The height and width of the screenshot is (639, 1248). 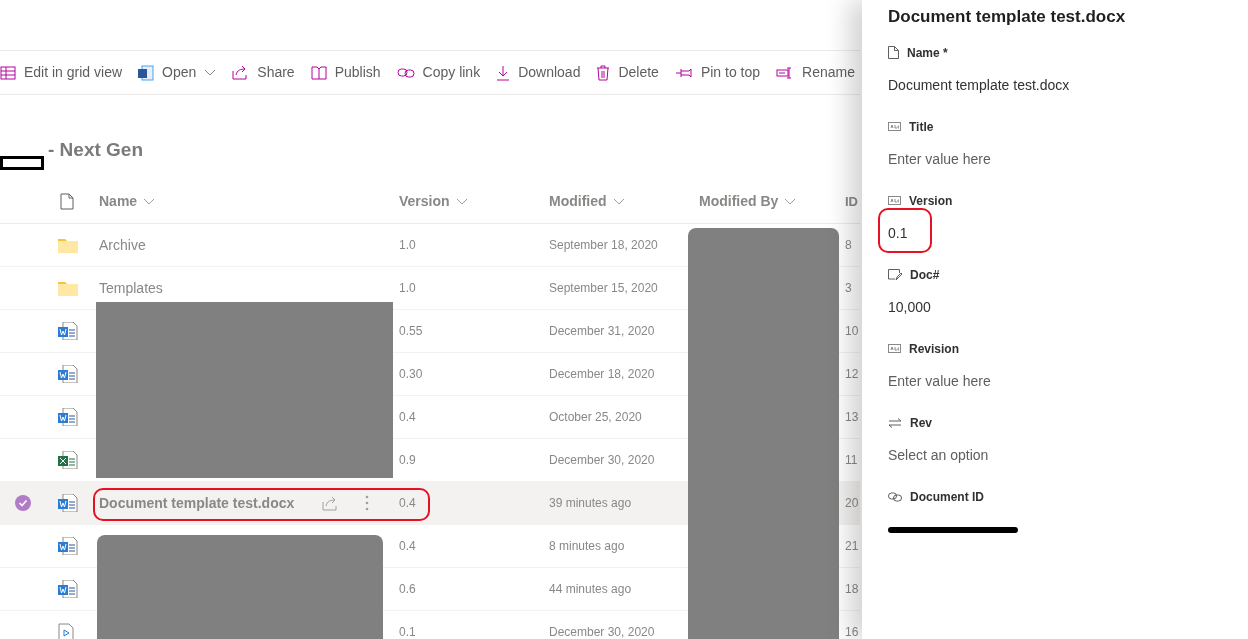 What do you see at coordinates (603, 288) in the screenshot?
I see `modified-cell: September 15, 2020` at bounding box center [603, 288].